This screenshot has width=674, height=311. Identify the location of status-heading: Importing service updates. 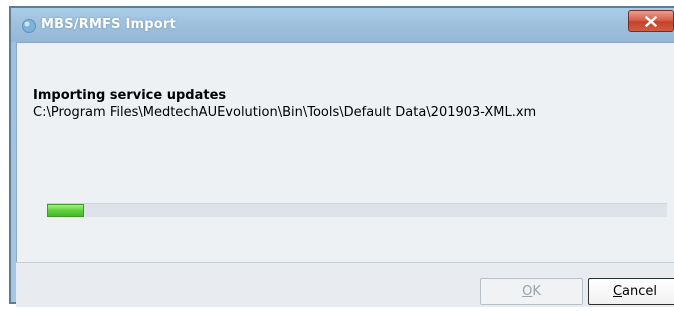
(130, 95).